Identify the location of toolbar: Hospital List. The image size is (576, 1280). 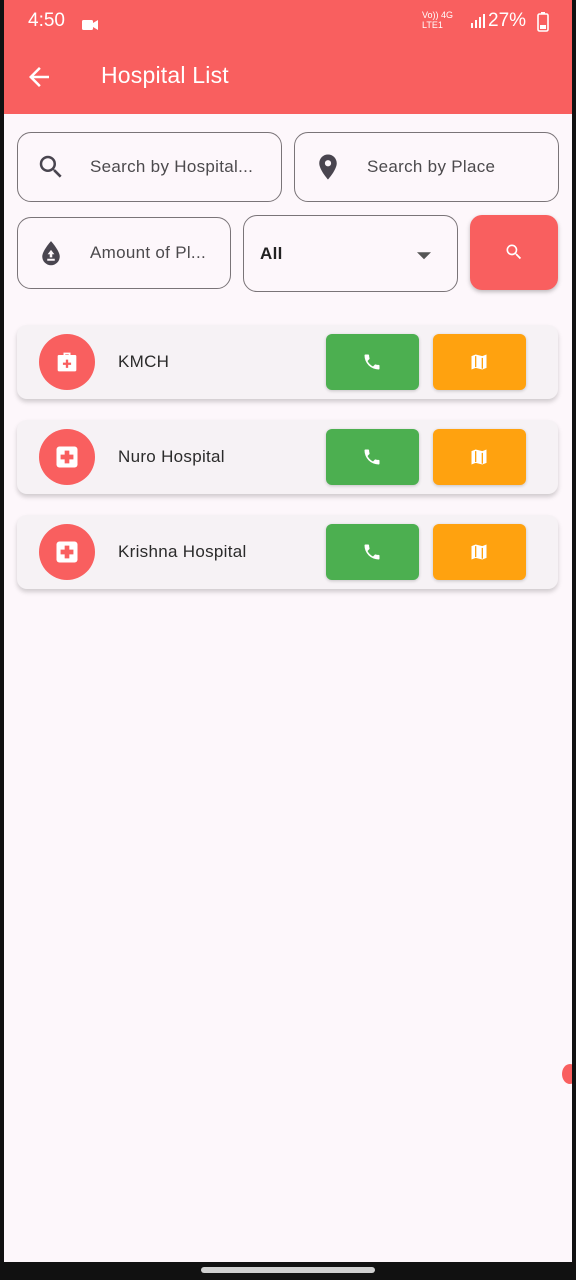
(288, 78).